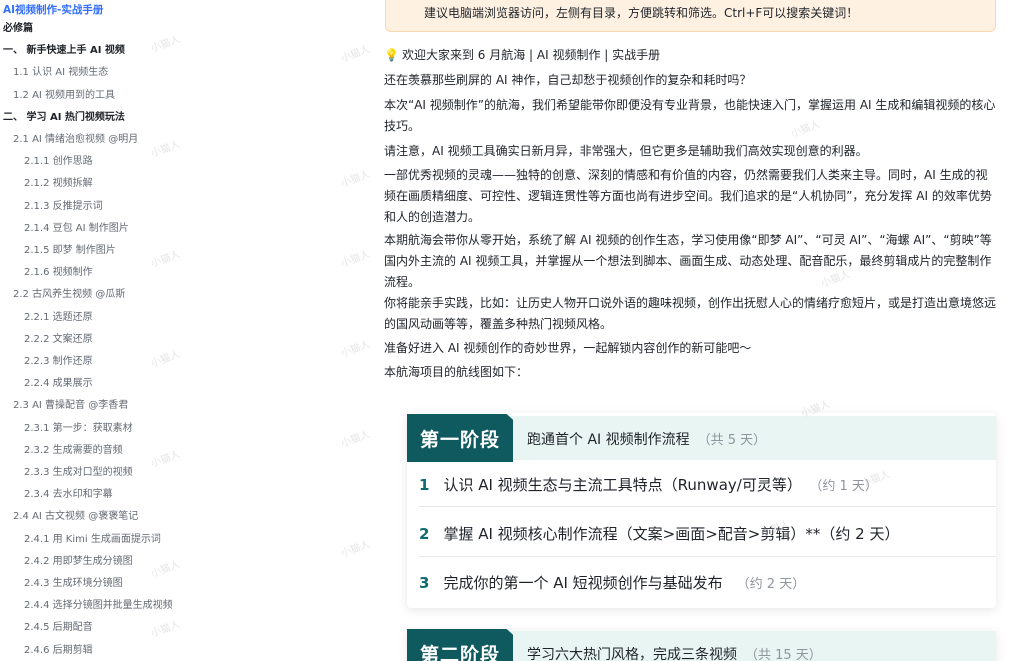  I want to click on stage-2-title: 学习六大热门风格，完成三条视频 （共 15 天）, so click(674, 652).